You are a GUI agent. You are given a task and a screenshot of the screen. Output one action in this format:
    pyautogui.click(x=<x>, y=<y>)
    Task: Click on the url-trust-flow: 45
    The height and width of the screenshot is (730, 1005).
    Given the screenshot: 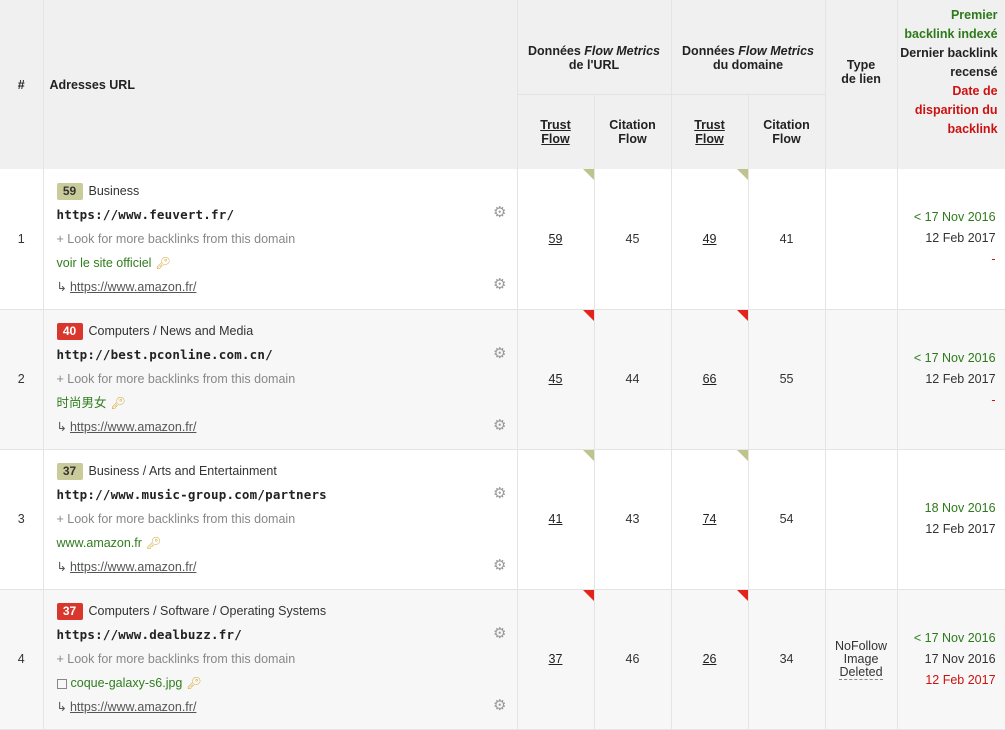 What is the action you would take?
    pyautogui.click(x=556, y=379)
    